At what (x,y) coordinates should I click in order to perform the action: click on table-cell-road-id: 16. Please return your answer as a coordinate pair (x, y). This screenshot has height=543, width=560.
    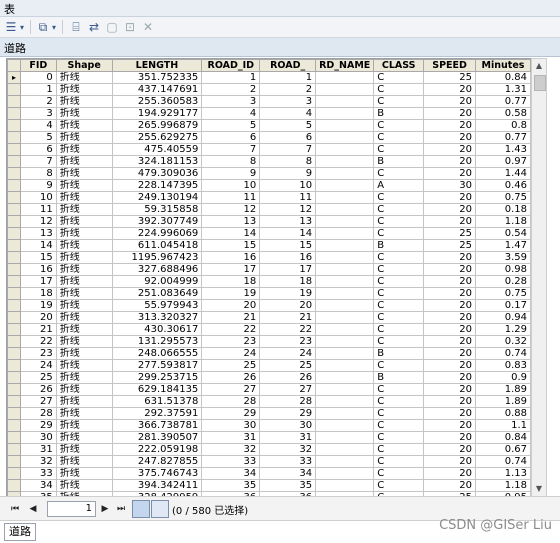
    Looking at the image, I should click on (231, 257).